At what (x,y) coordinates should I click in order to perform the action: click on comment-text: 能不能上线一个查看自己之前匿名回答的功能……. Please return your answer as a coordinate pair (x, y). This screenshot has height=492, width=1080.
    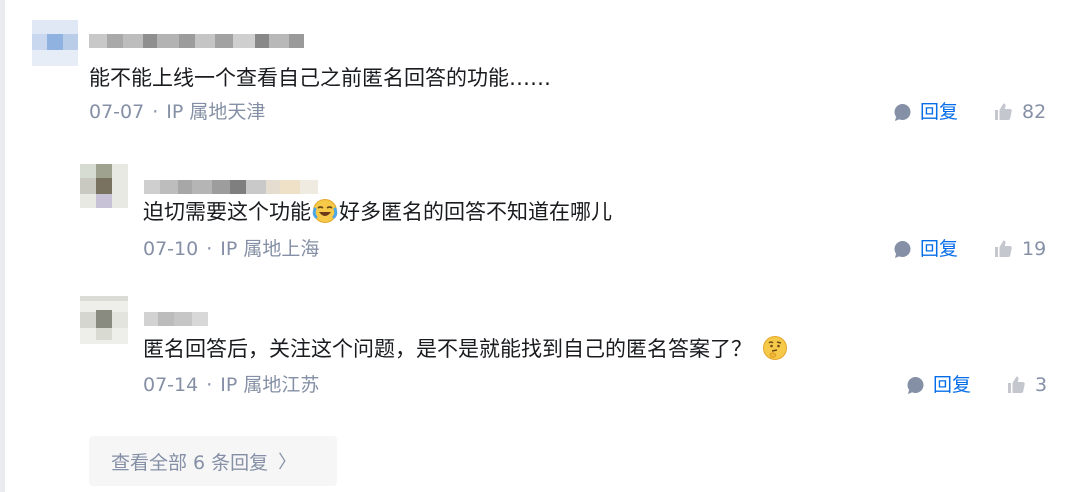
    Looking at the image, I should click on (320, 78).